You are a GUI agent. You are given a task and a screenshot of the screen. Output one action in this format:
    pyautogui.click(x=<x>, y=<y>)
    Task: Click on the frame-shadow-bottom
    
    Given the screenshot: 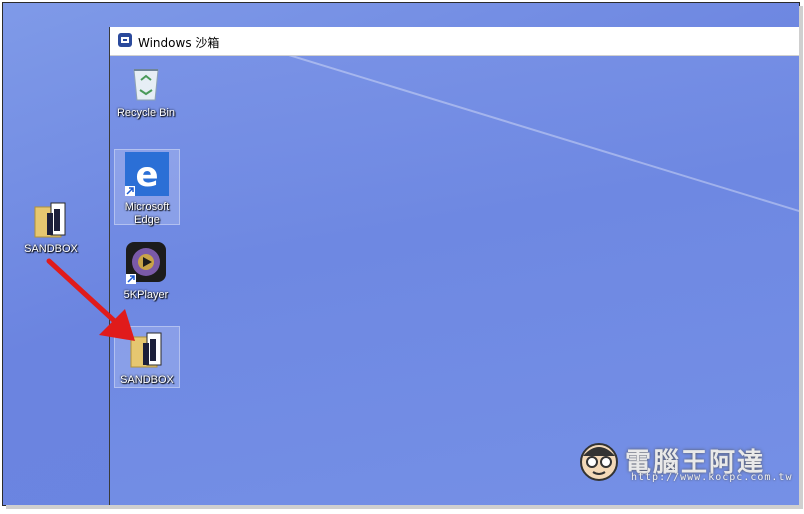 What is the action you would take?
    pyautogui.click(x=404, y=507)
    